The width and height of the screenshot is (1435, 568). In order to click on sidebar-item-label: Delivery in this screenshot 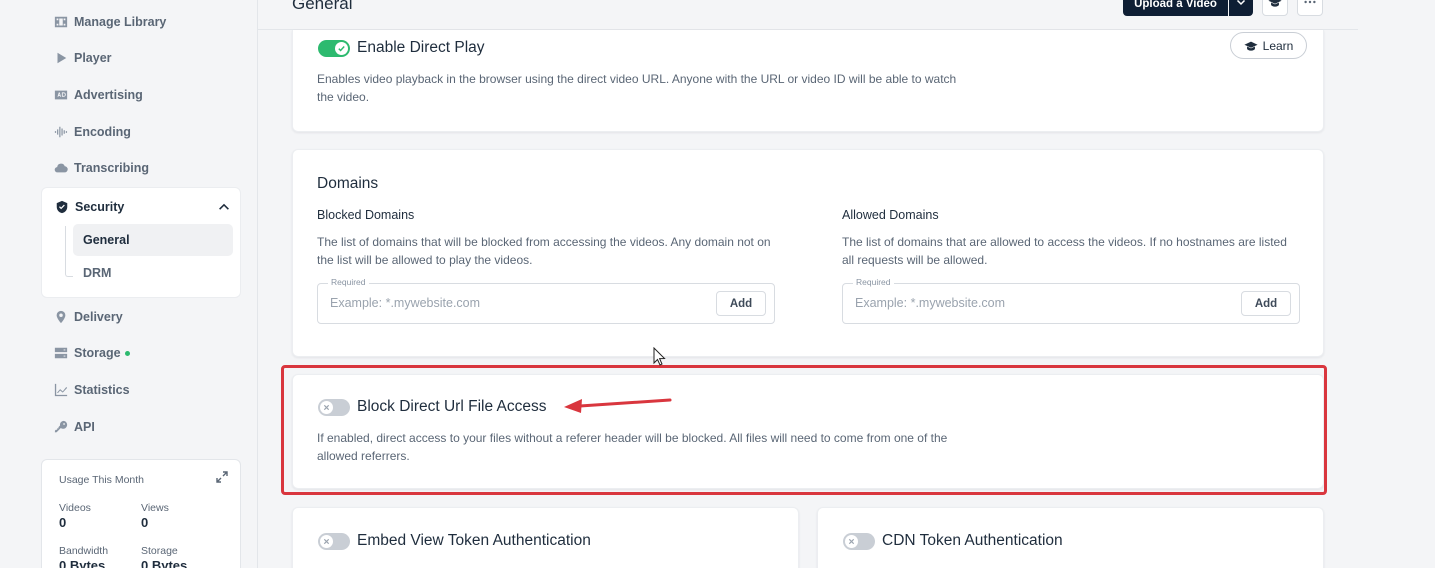, I will do `click(98, 317)`.